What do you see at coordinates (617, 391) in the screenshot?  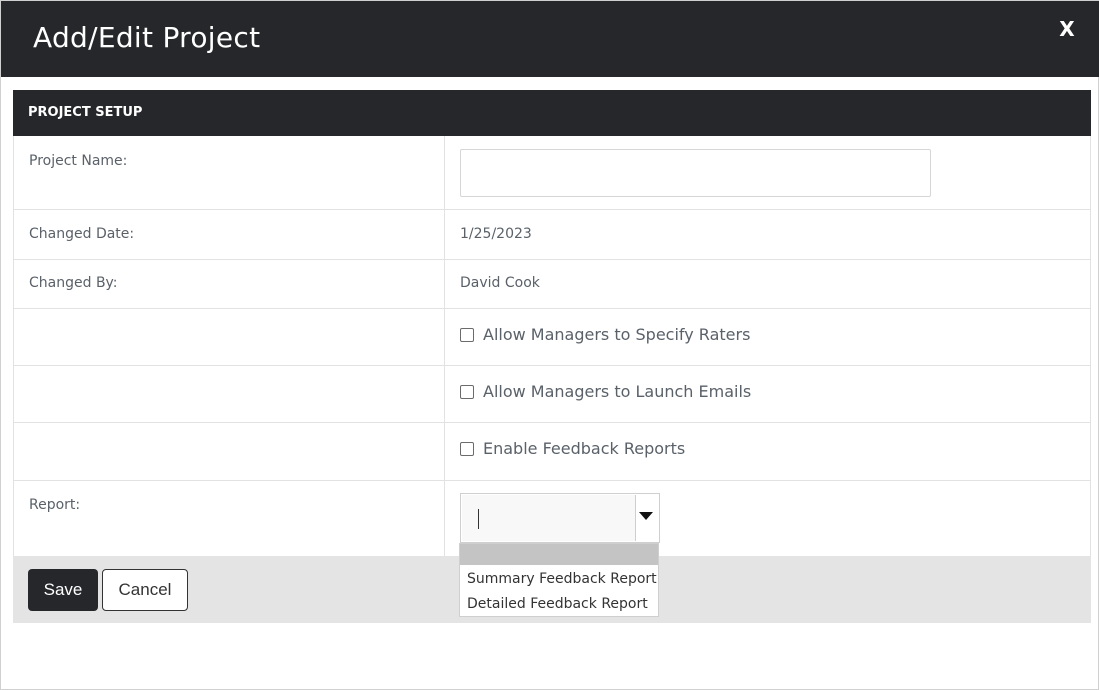 I see `launch-emails-label: Allow Managers to Launch Emails` at bounding box center [617, 391].